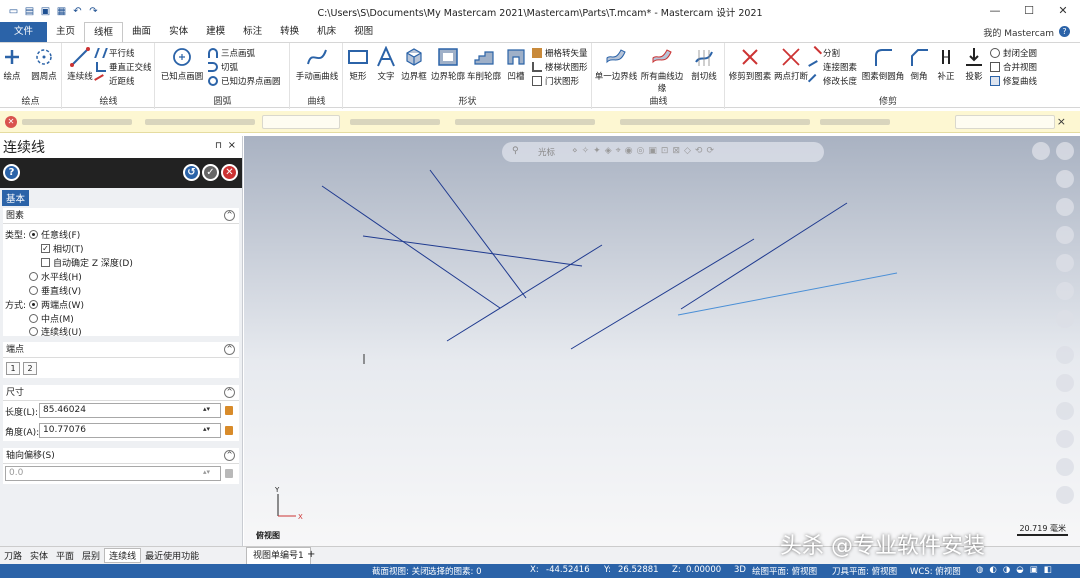  I want to click on break-two-points-button: 两点打断, so click(791, 64).